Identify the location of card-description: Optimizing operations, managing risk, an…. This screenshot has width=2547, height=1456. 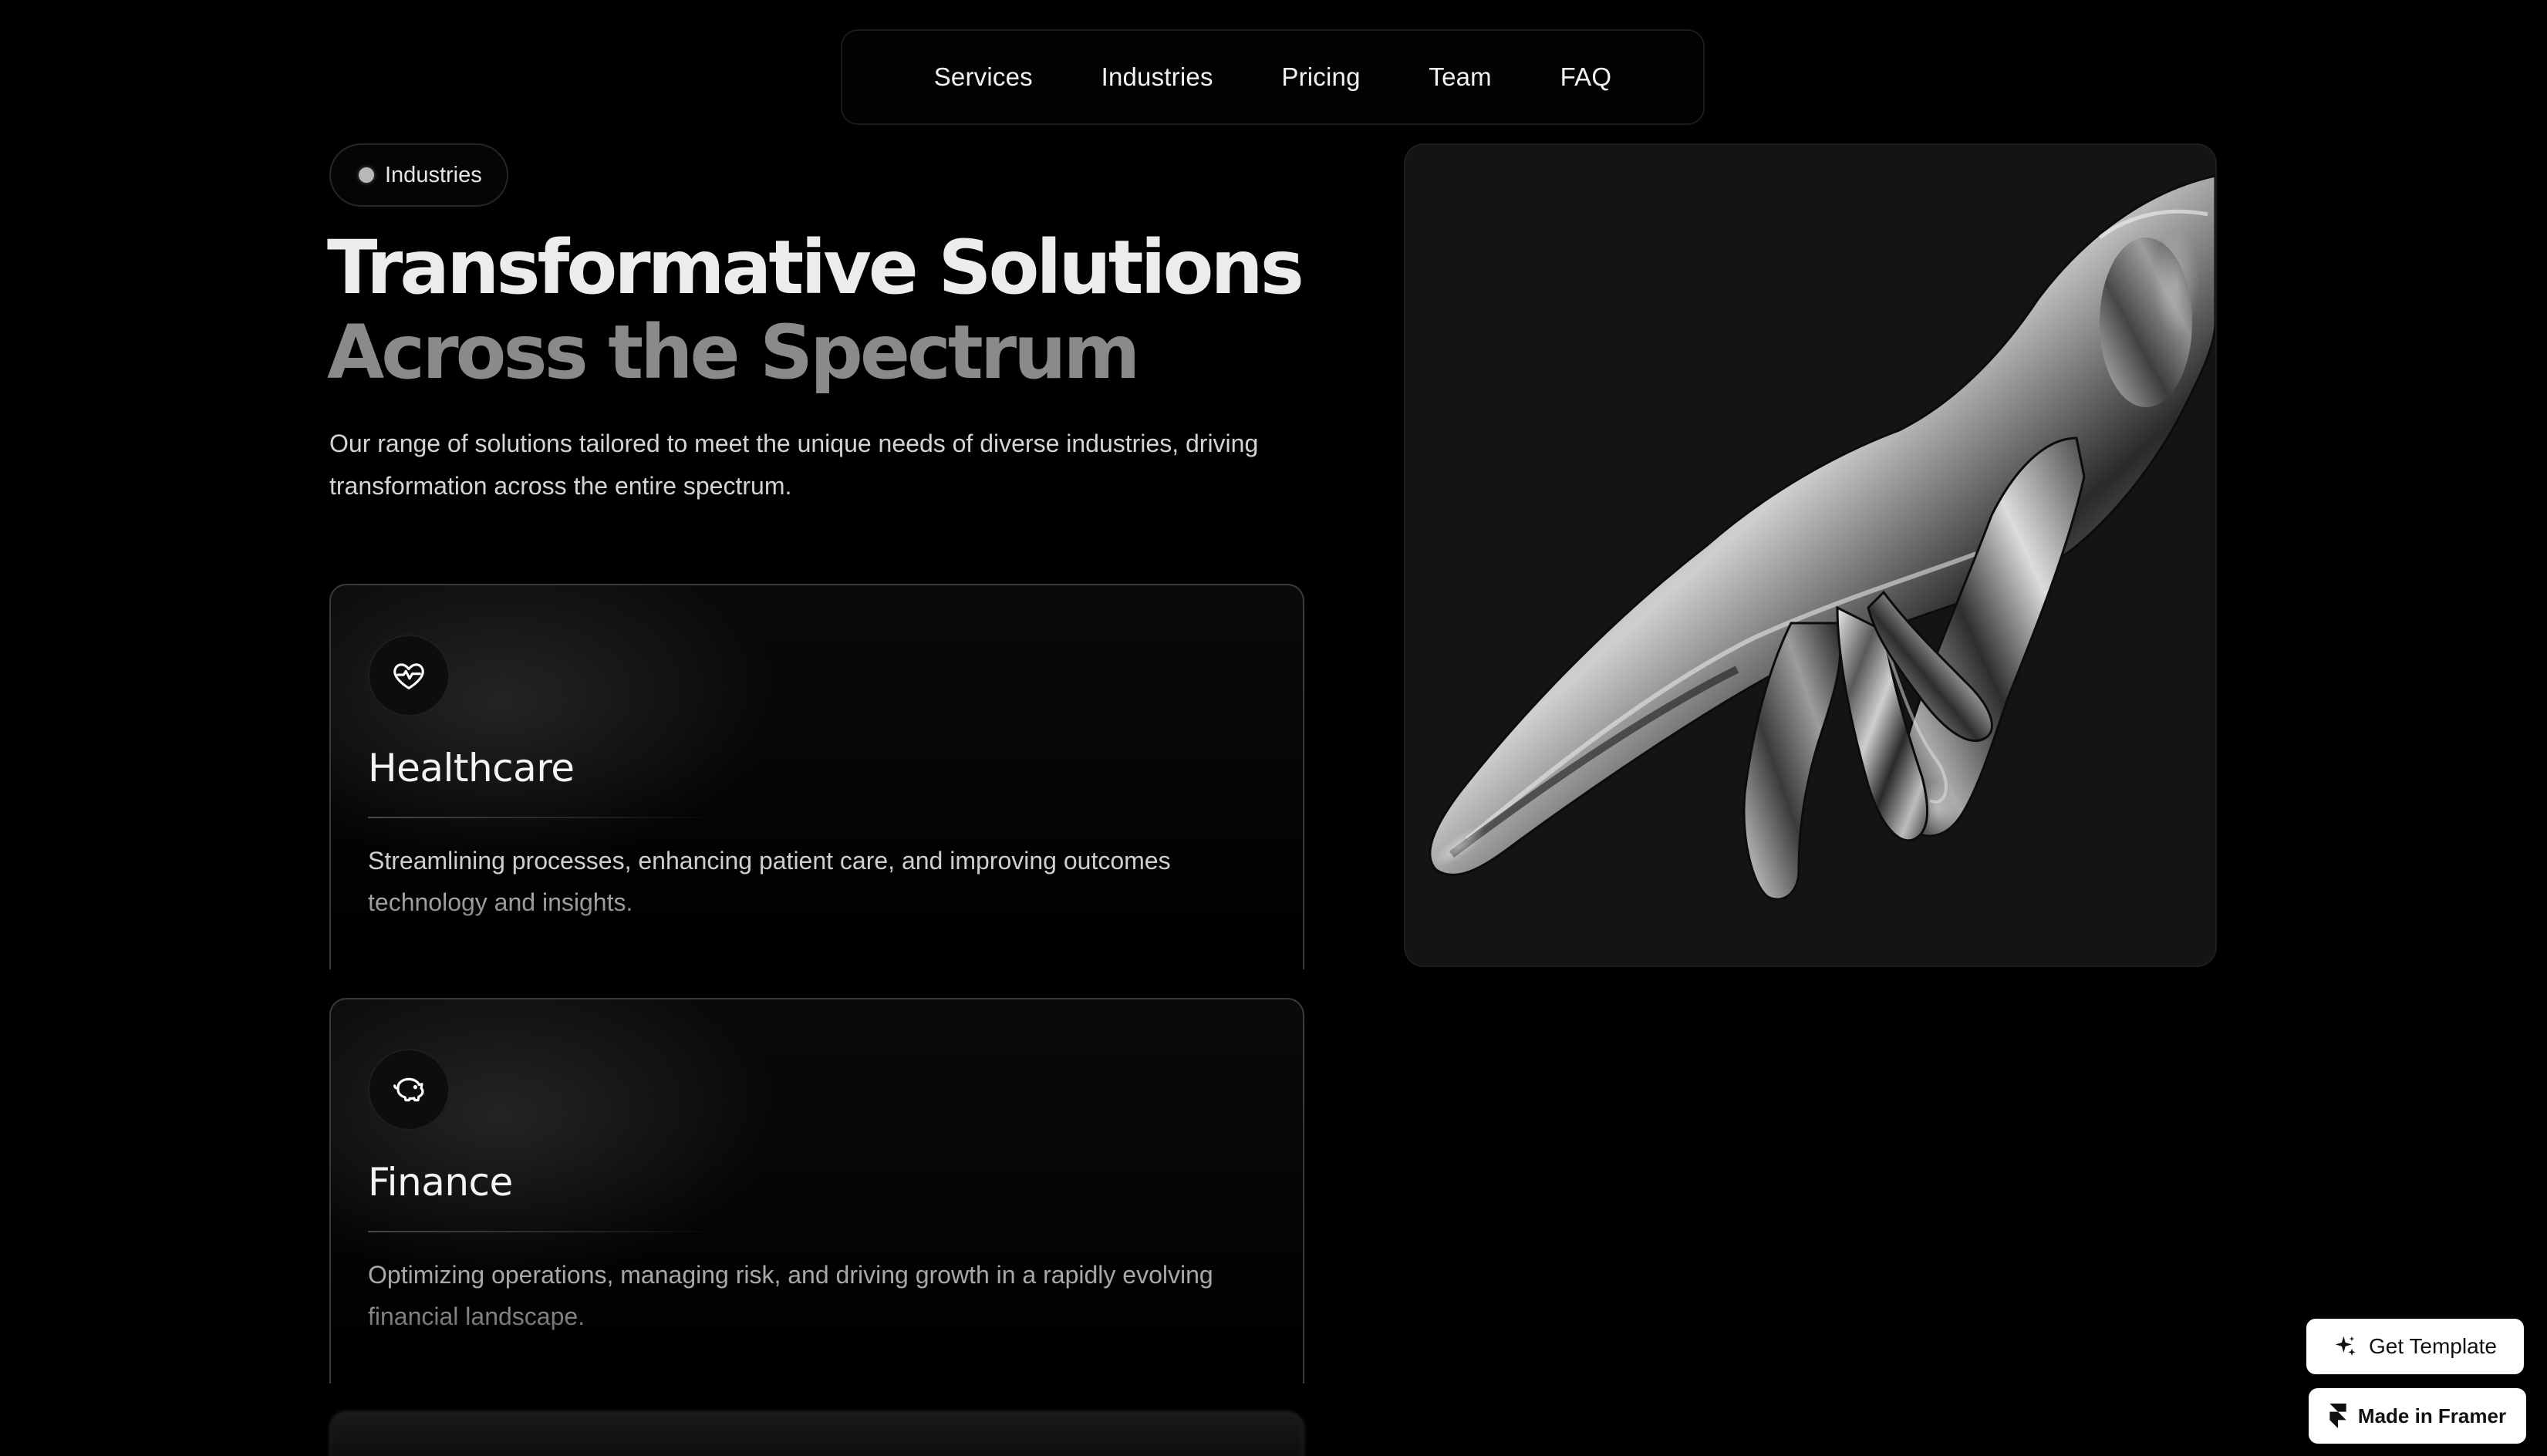
(790, 1296).